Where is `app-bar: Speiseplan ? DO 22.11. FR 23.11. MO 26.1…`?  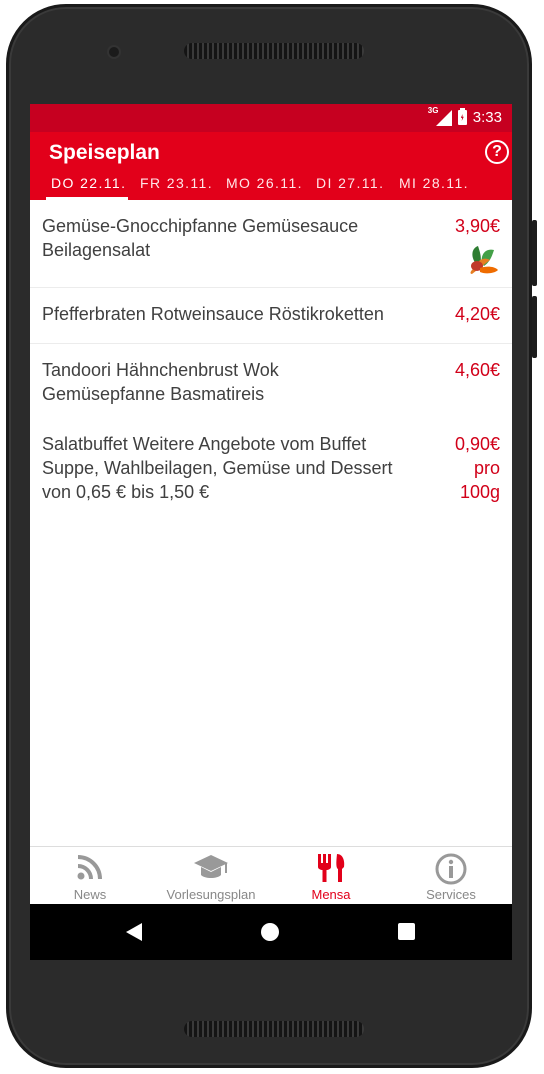
app-bar: Speiseplan ? DO 22.11. FR 23.11. MO 26.1… is located at coordinates (271, 166).